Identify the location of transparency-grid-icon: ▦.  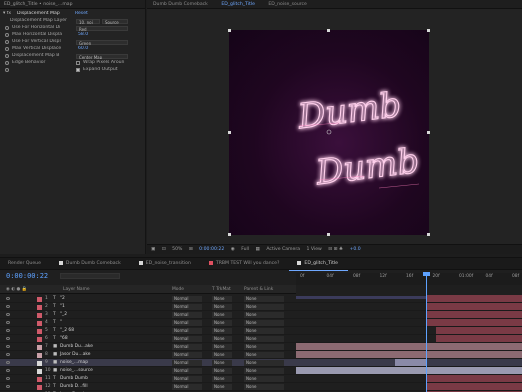
(258, 249).